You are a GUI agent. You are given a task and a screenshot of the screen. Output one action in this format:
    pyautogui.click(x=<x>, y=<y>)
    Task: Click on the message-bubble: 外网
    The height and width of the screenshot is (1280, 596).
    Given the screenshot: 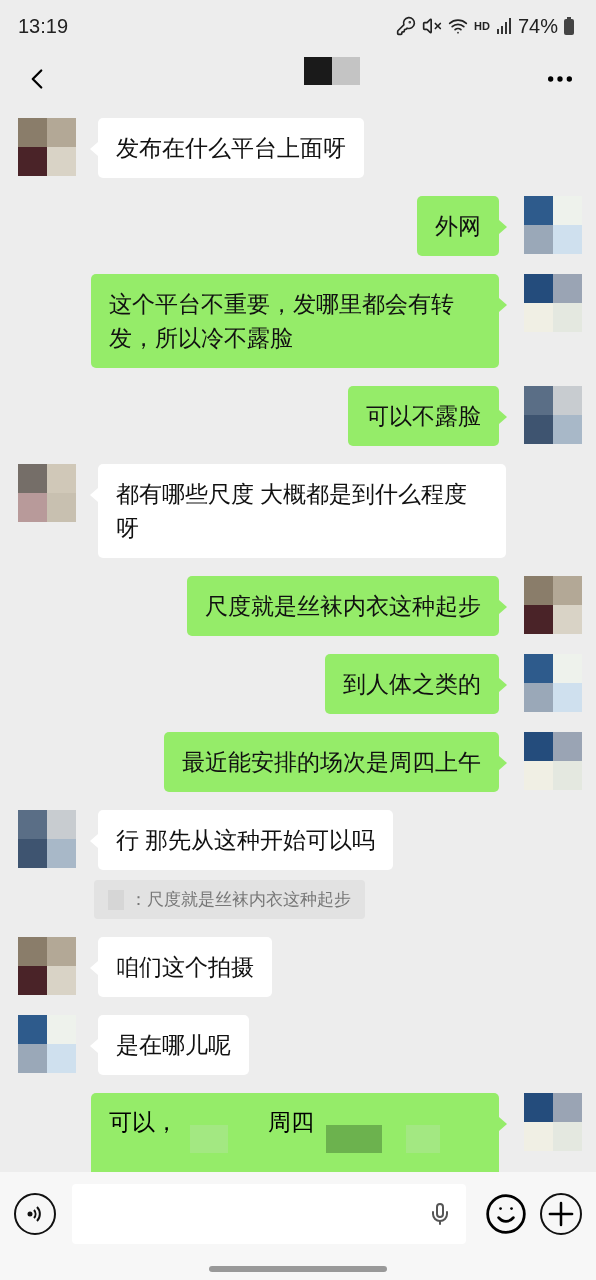 What is the action you would take?
    pyautogui.click(x=458, y=226)
    